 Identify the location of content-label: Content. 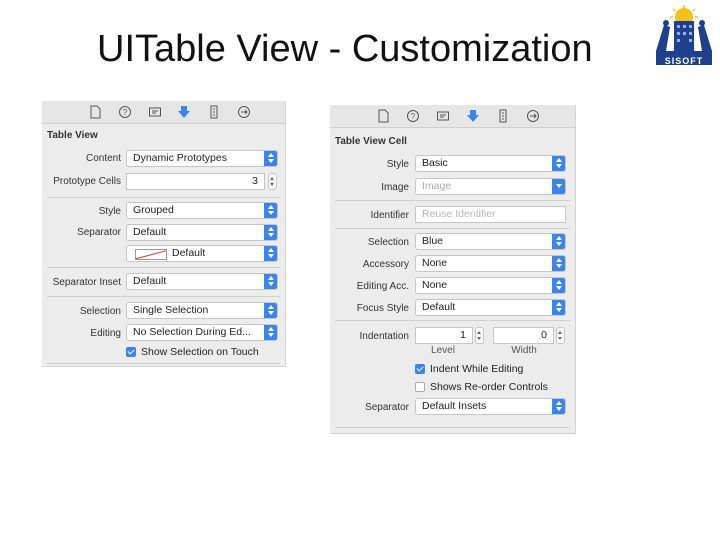
(103, 158).